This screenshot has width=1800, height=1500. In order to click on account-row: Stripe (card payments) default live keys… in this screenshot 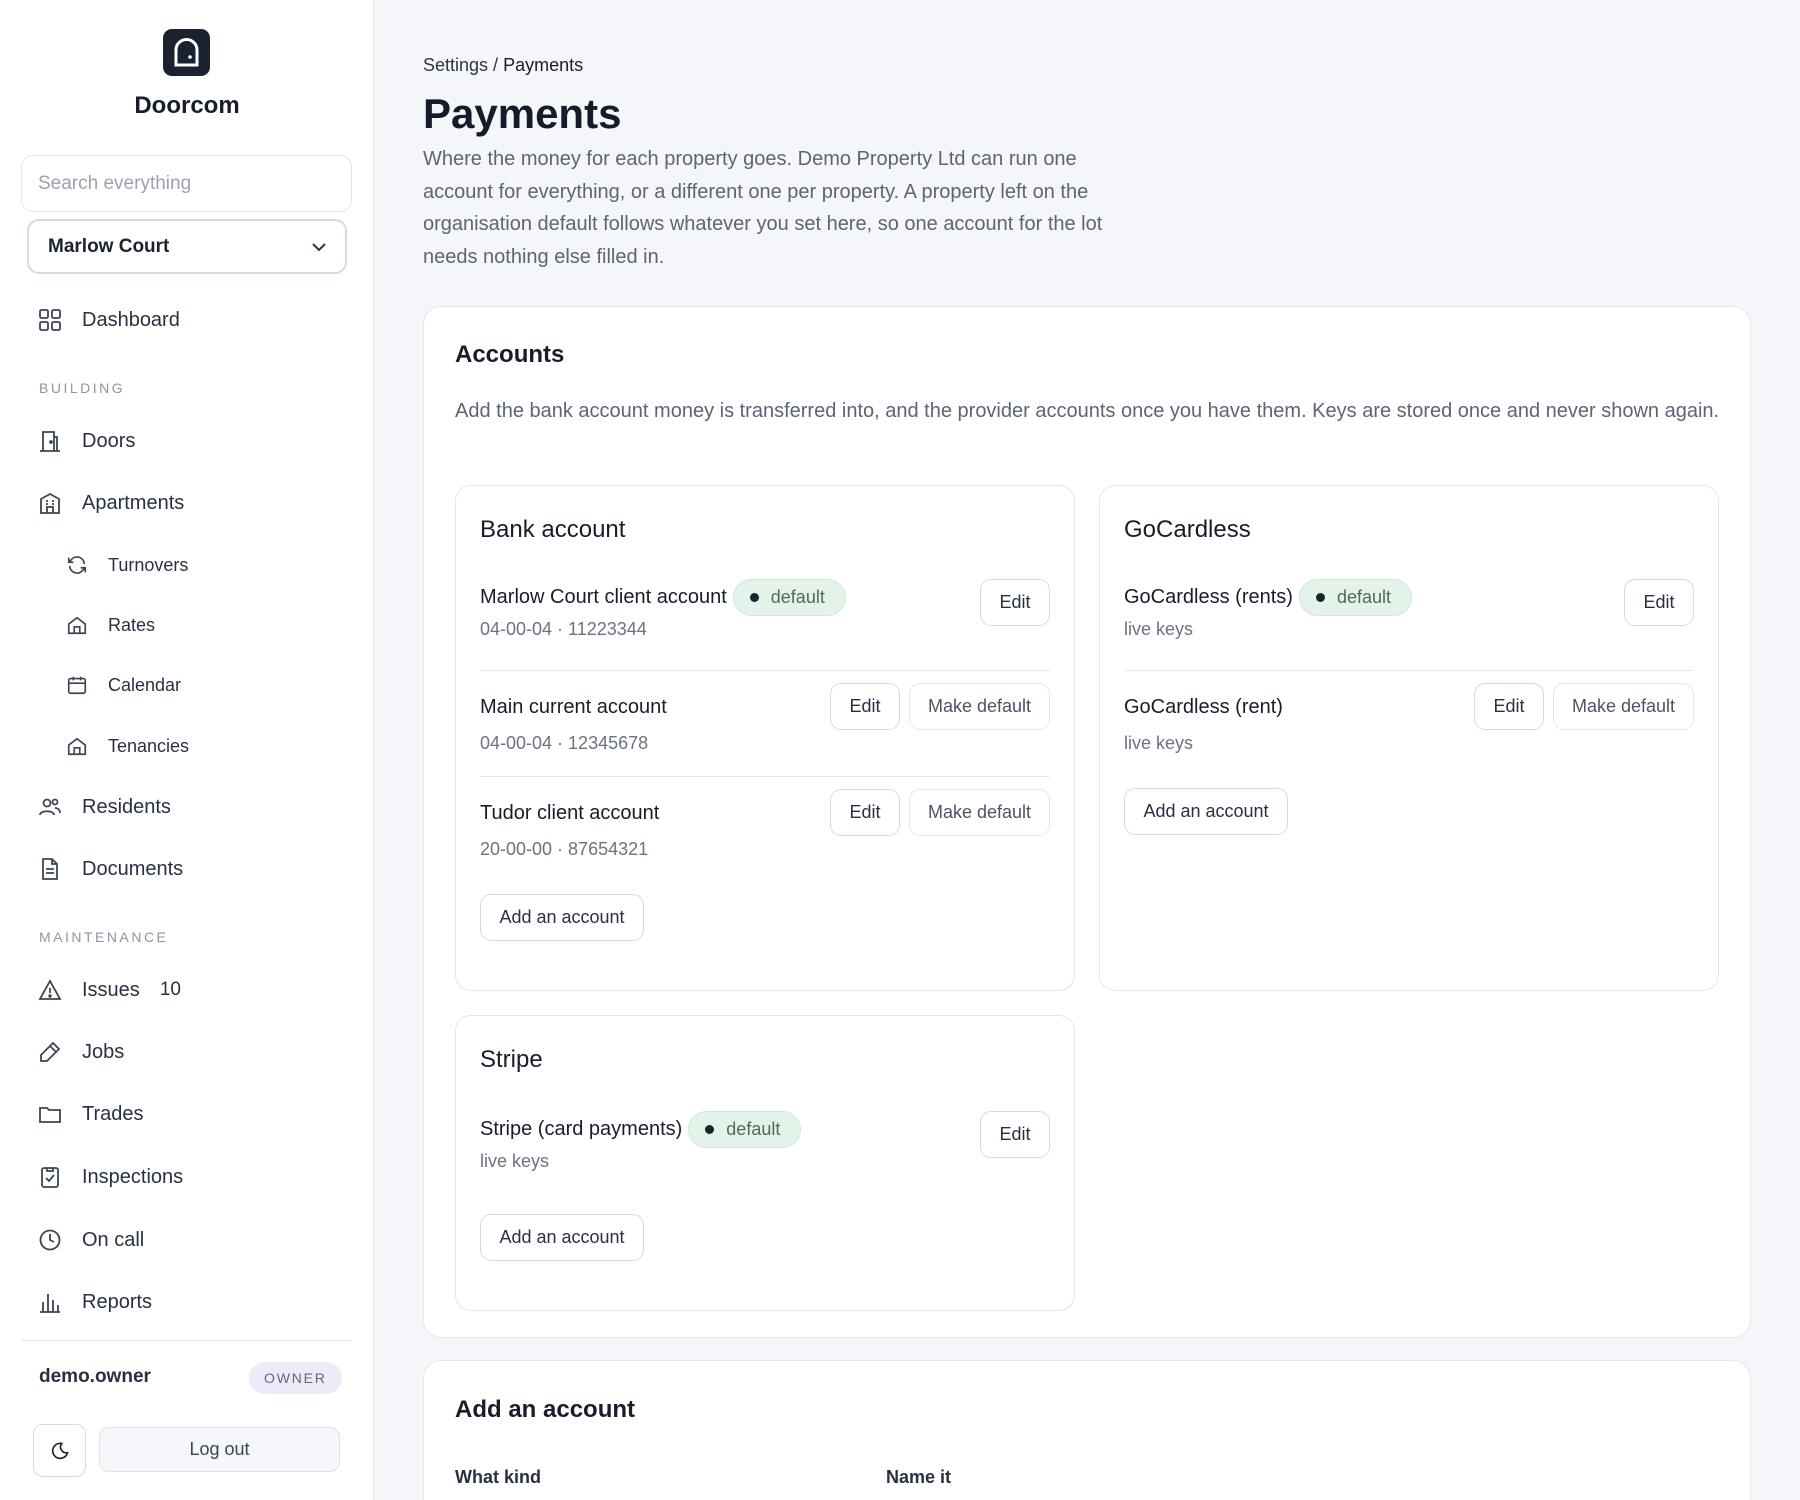, I will do `click(765, 1147)`.